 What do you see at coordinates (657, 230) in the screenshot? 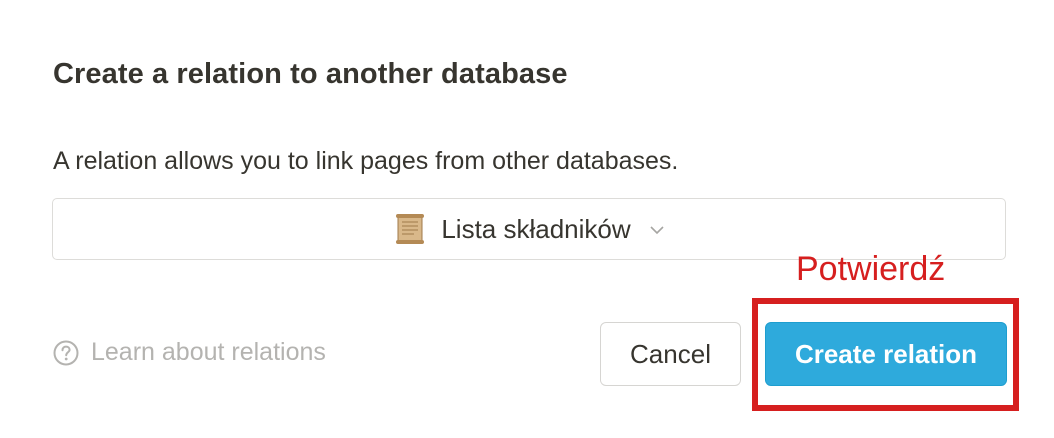
I see `chevron-down-icon` at bounding box center [657, 230].